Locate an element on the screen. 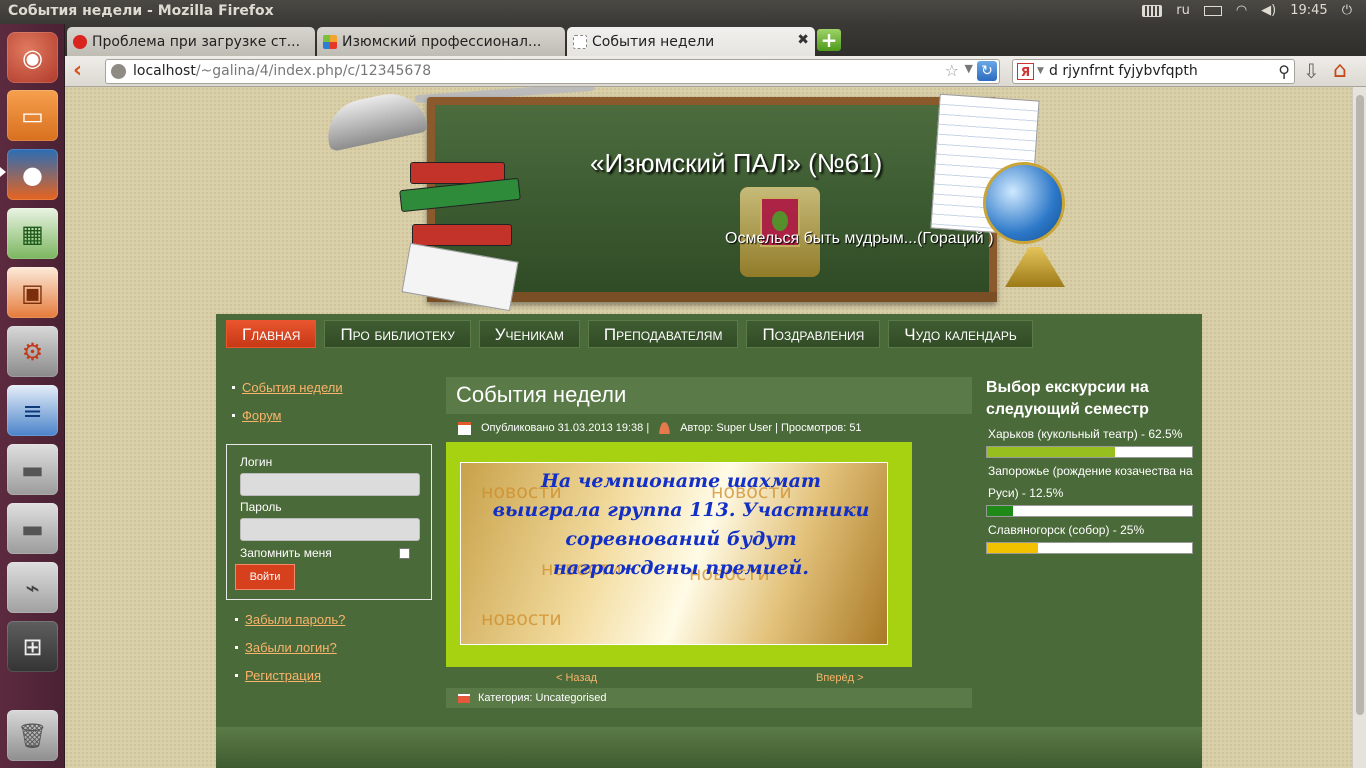  username-field is located at coordinates (330, 484).